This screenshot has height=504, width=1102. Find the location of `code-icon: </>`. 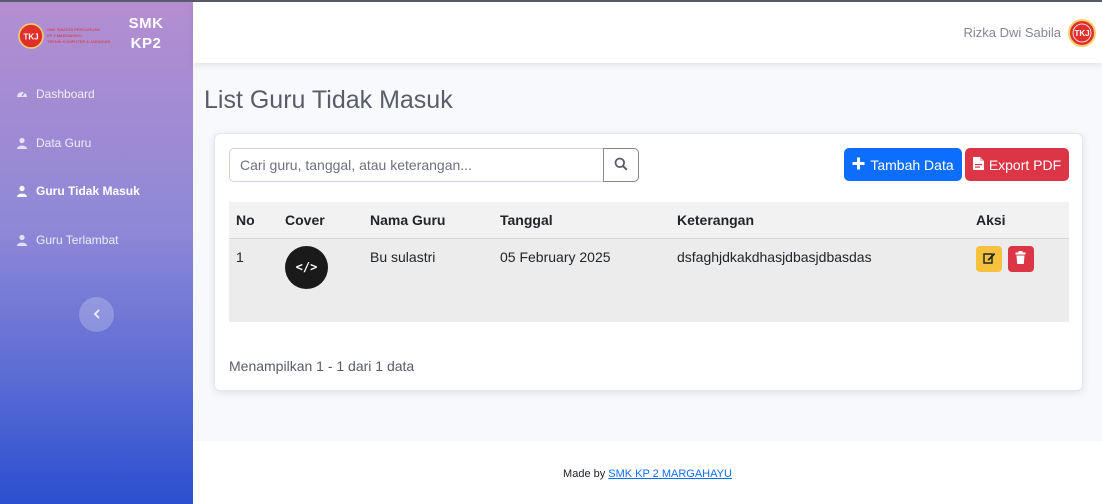

code-icon: </> is located at coordinates (306, 267).